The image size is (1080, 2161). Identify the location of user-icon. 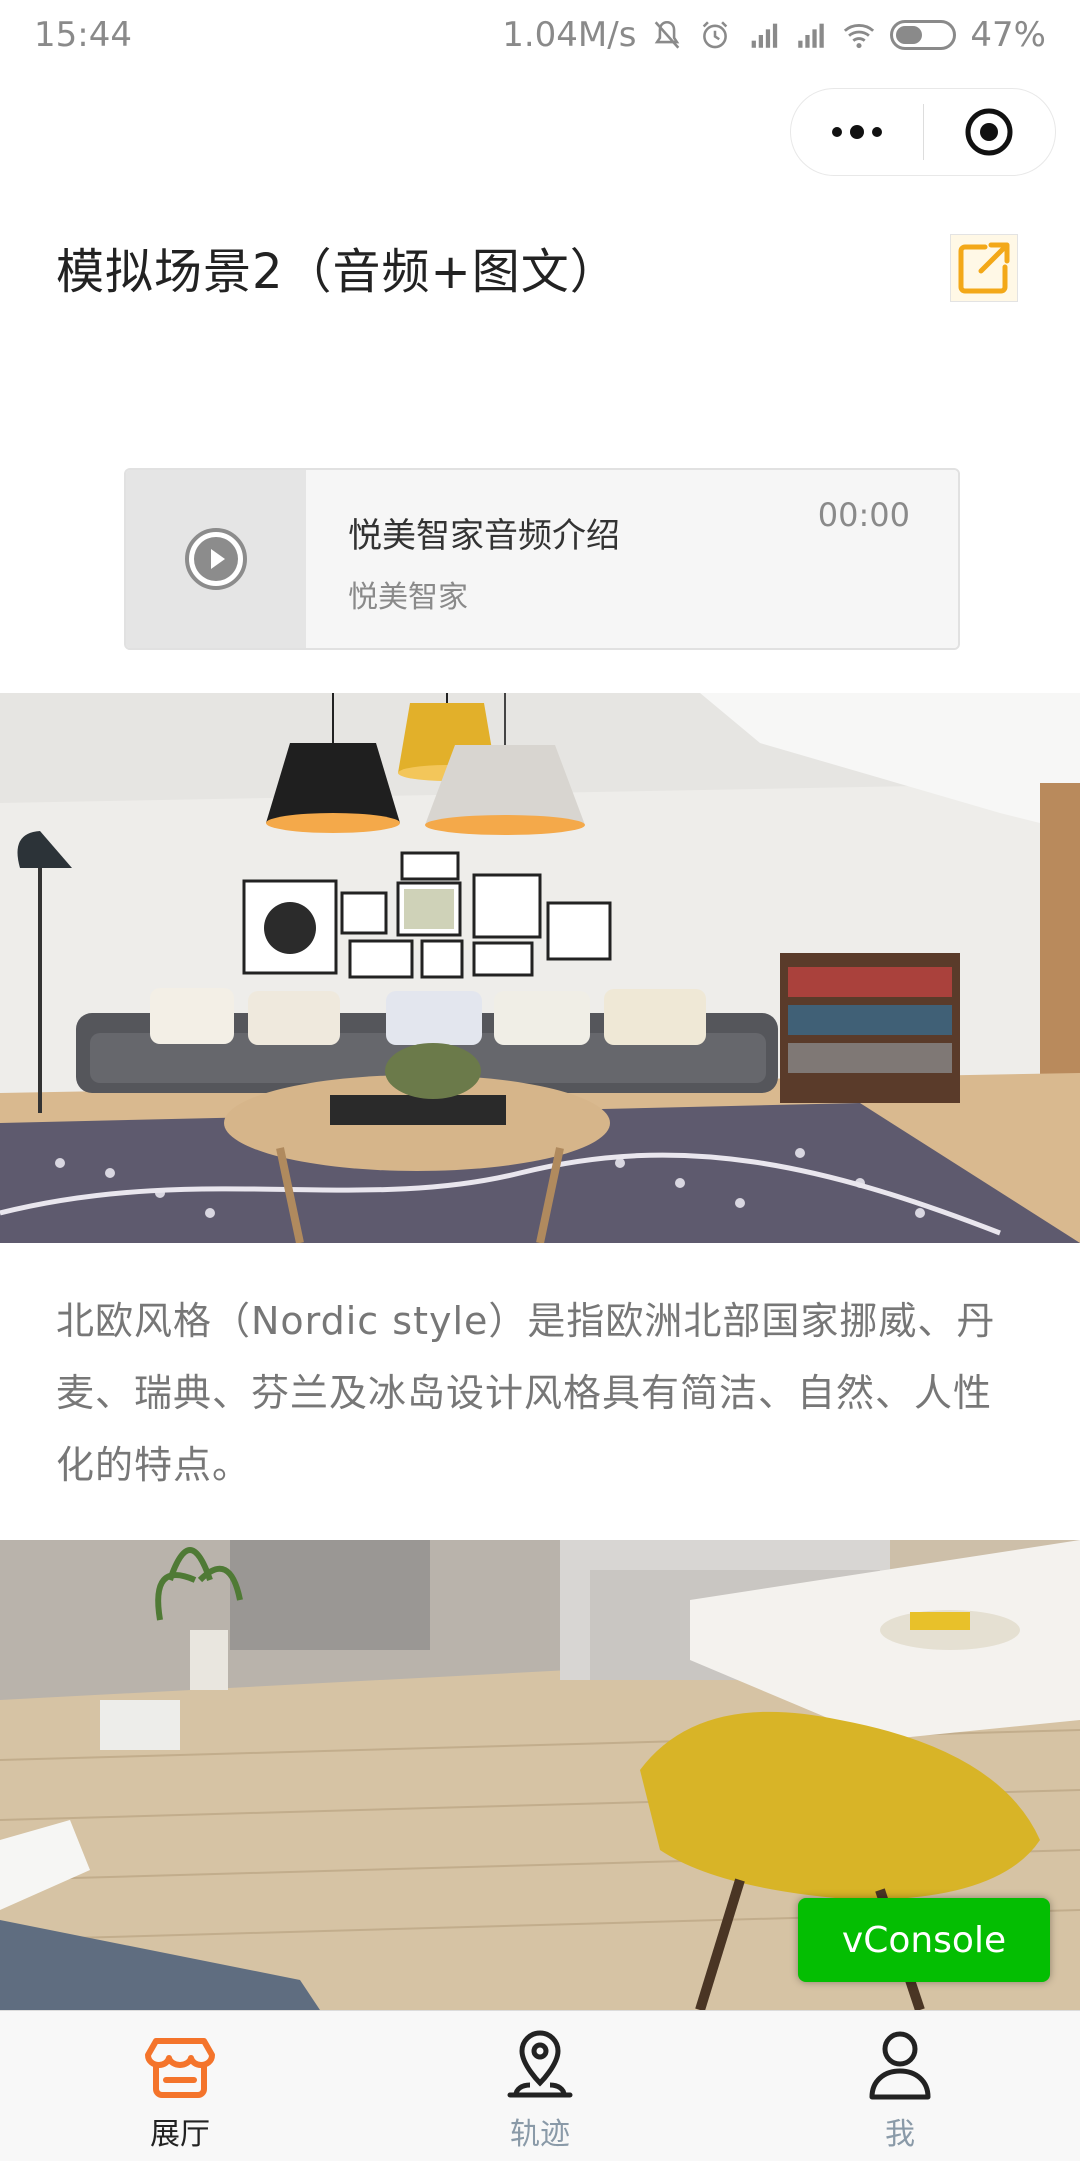
(900, 2065).